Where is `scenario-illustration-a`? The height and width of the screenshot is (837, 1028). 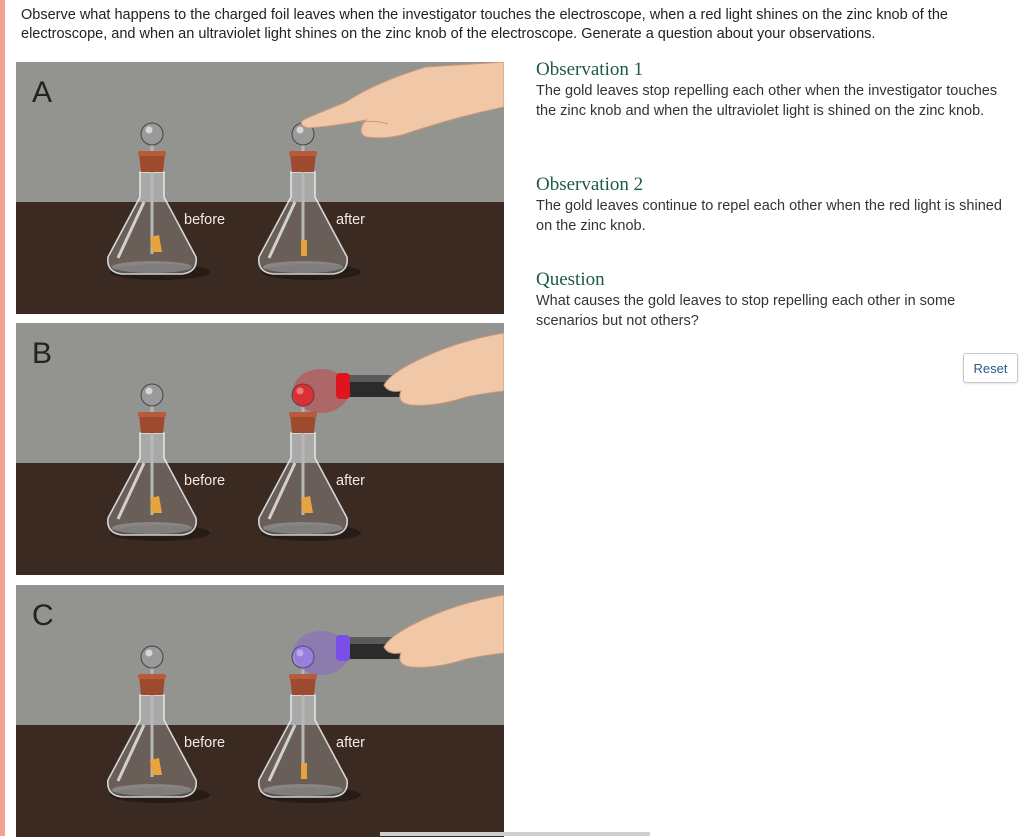 scenario-illustration-a is located at coordinates (260, 188).